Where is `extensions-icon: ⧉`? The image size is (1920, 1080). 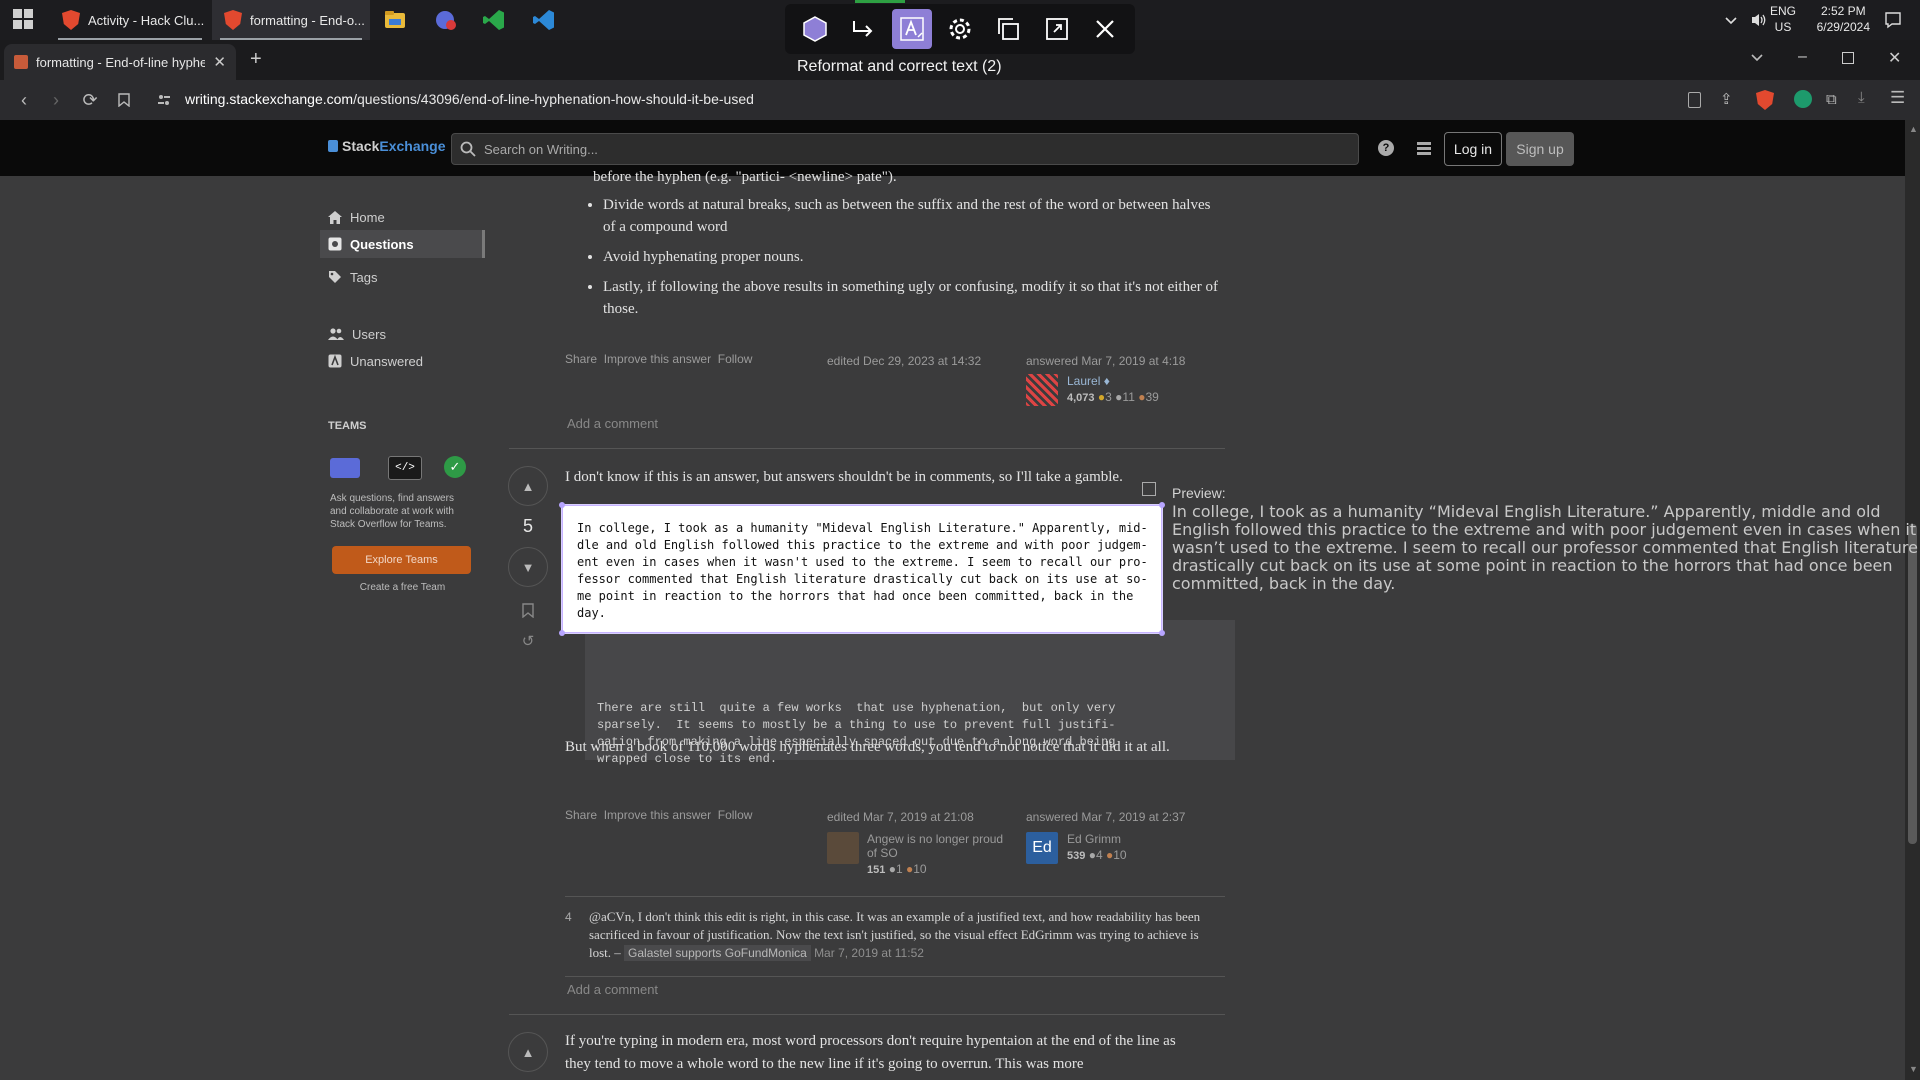 extensions-icon: ⧉ is located at coordinates (1831, 99).